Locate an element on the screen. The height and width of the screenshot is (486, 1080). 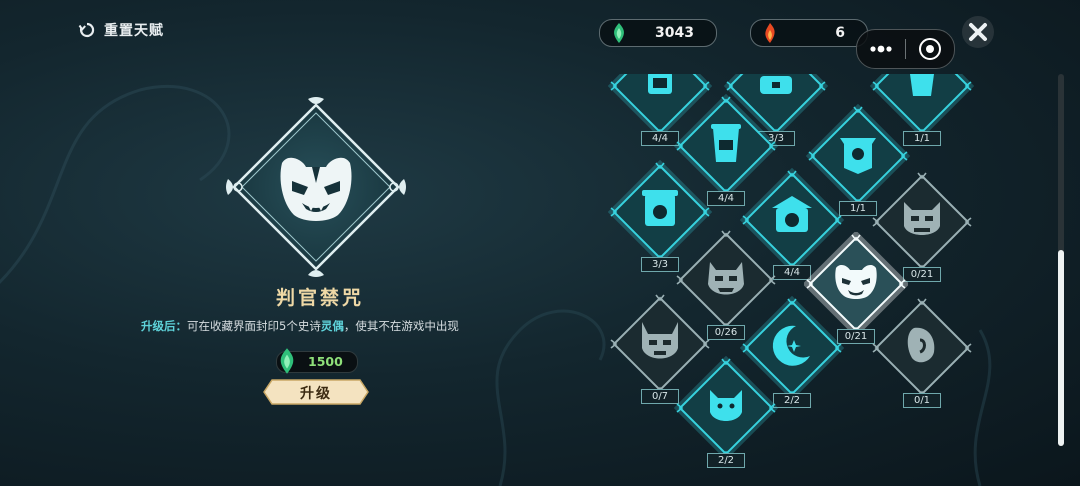
close-icon is located at coordinates (978, 32).